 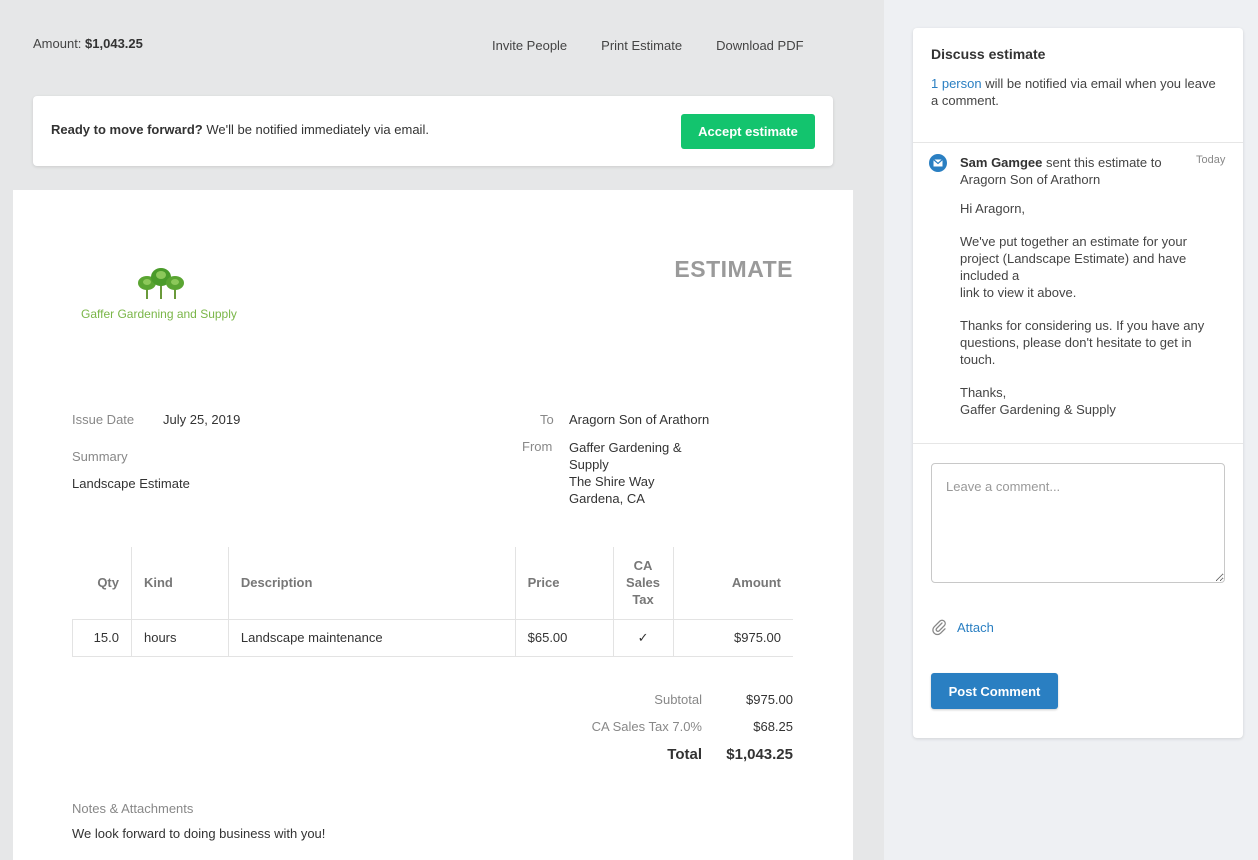 What do you see at coordinates (564, 583) in the screenshot?
I see `col-price: Price` at bounding box center [564, 583].